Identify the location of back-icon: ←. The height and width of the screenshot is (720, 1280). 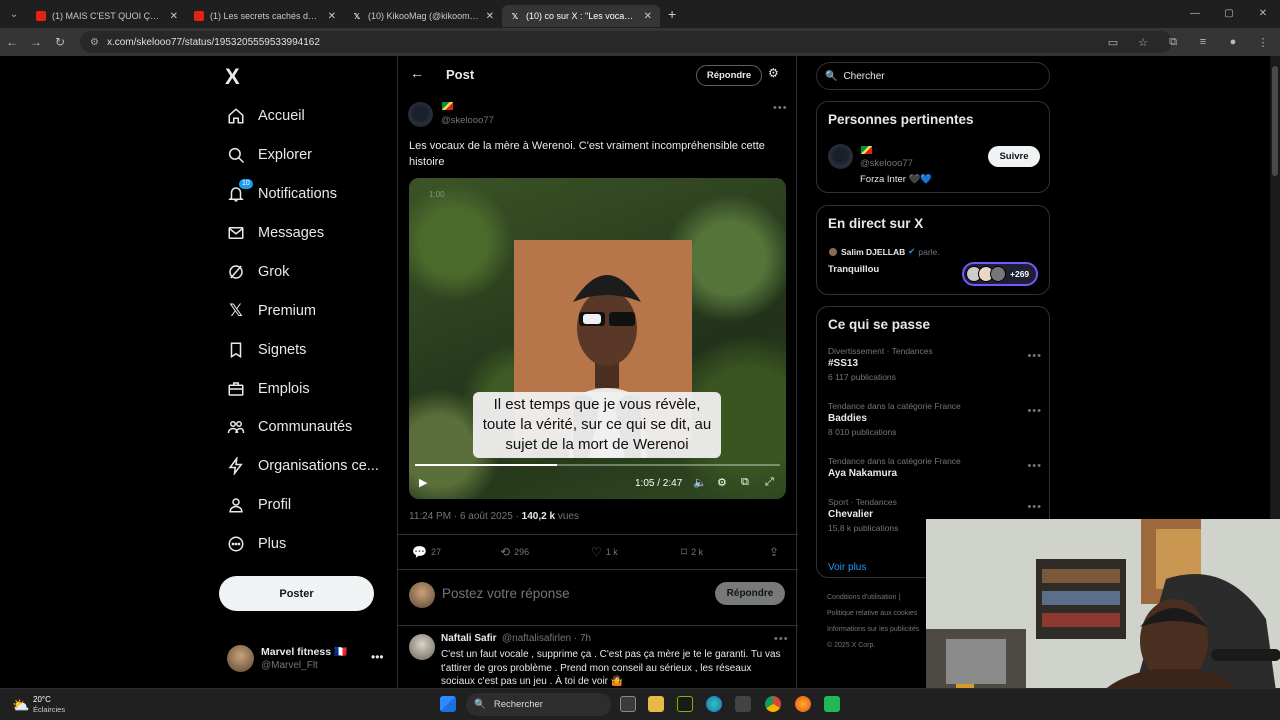
(12, 42).